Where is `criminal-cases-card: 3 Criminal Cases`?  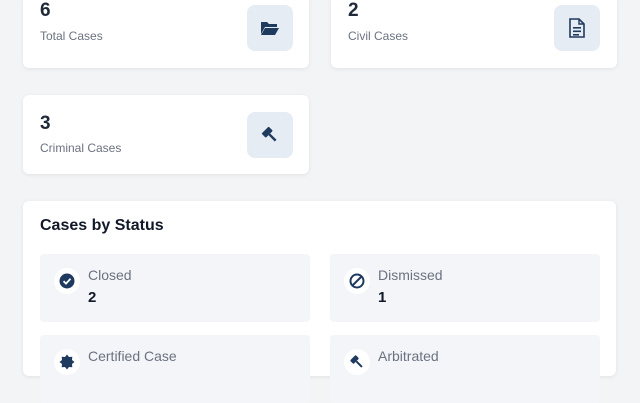 criminal-cases-card: 3 Criminal Cases is located at coordinates (166, 134).